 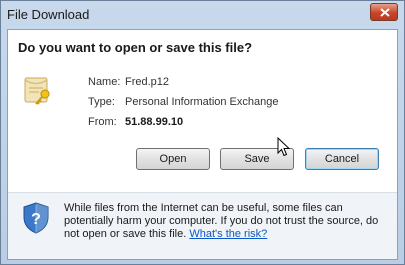 I want to click on security-shield-icon: ?, so click(x=36, y=218).